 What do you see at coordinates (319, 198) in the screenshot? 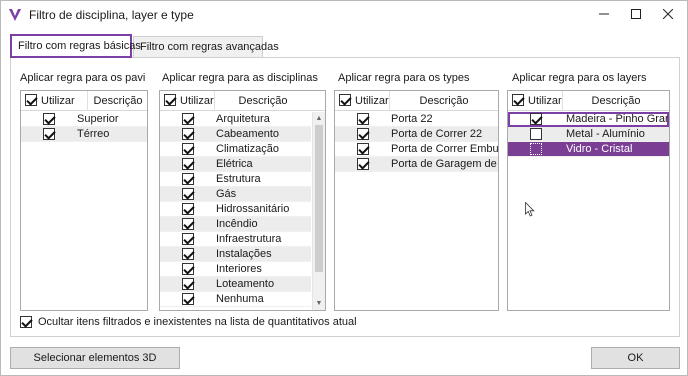
I see `scroll-thumb` at bounding box center [319, 198].